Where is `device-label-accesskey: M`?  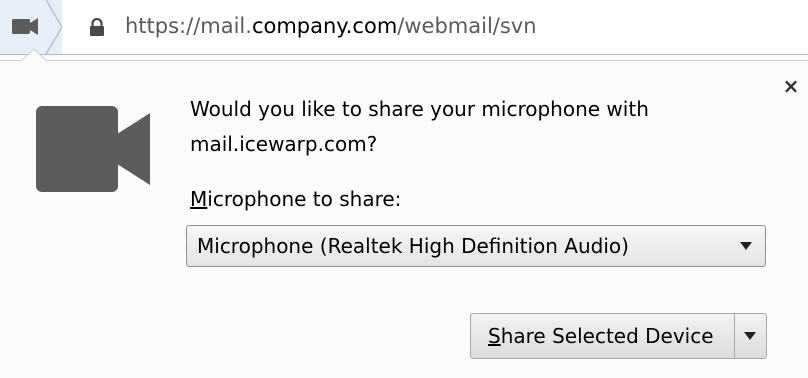
device-label-accesskey: M is located at coordinates (199, 199).